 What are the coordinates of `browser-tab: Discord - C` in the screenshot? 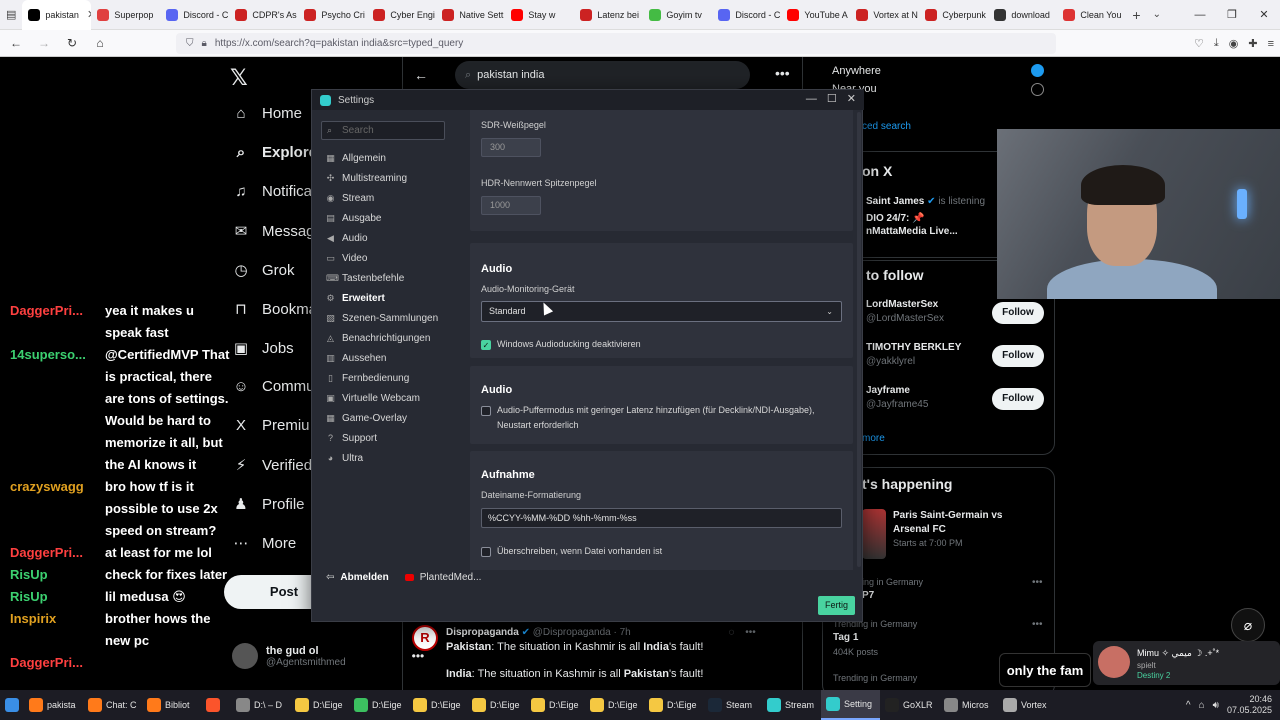 It's located at (194, 15).